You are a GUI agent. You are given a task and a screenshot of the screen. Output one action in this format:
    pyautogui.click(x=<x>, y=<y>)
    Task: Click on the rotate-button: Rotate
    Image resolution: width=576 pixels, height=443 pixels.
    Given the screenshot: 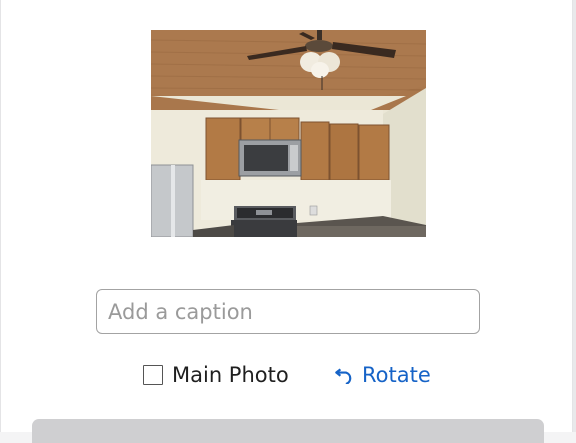 What is the action you would take?
    pyautogui.click(x=382, y=375)
    